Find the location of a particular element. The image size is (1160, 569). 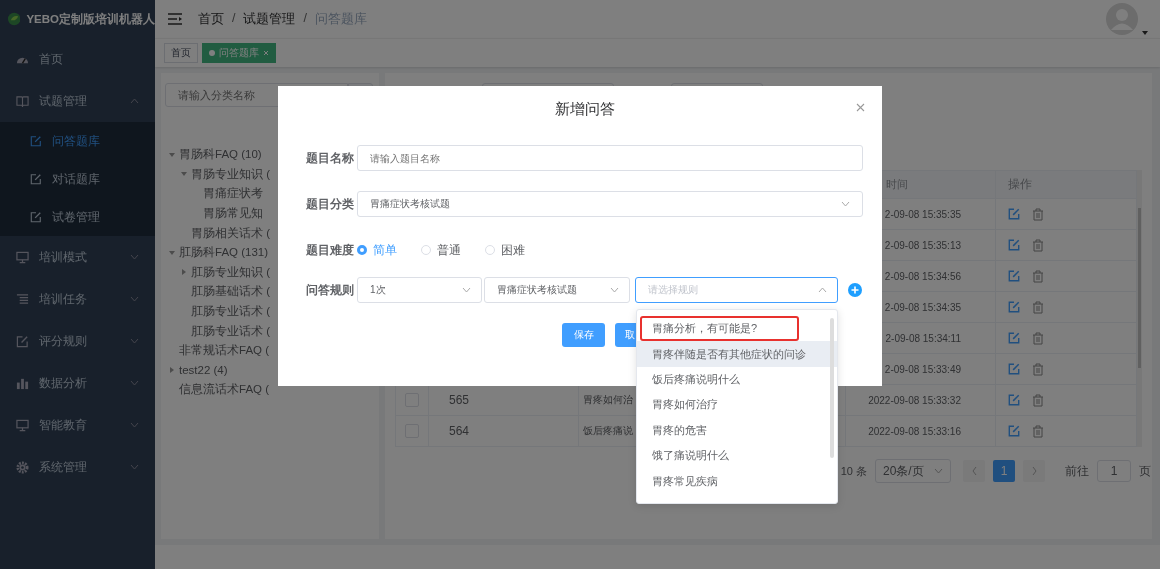

page-suffix: 页 is located at coordinates (1145, 471).